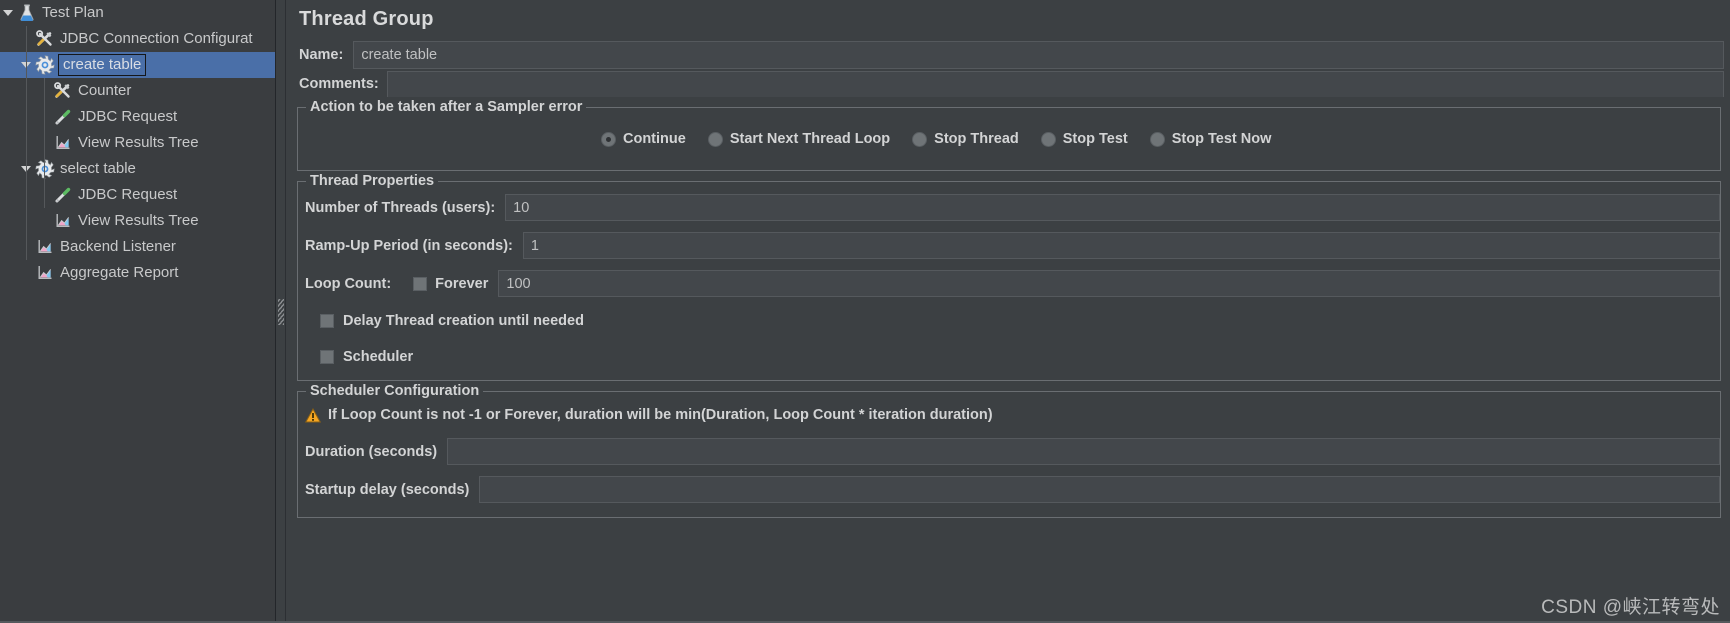 The width and height of the screenshot is (1730, 623). I want to click on radio-button-selected, so click(608, 139).